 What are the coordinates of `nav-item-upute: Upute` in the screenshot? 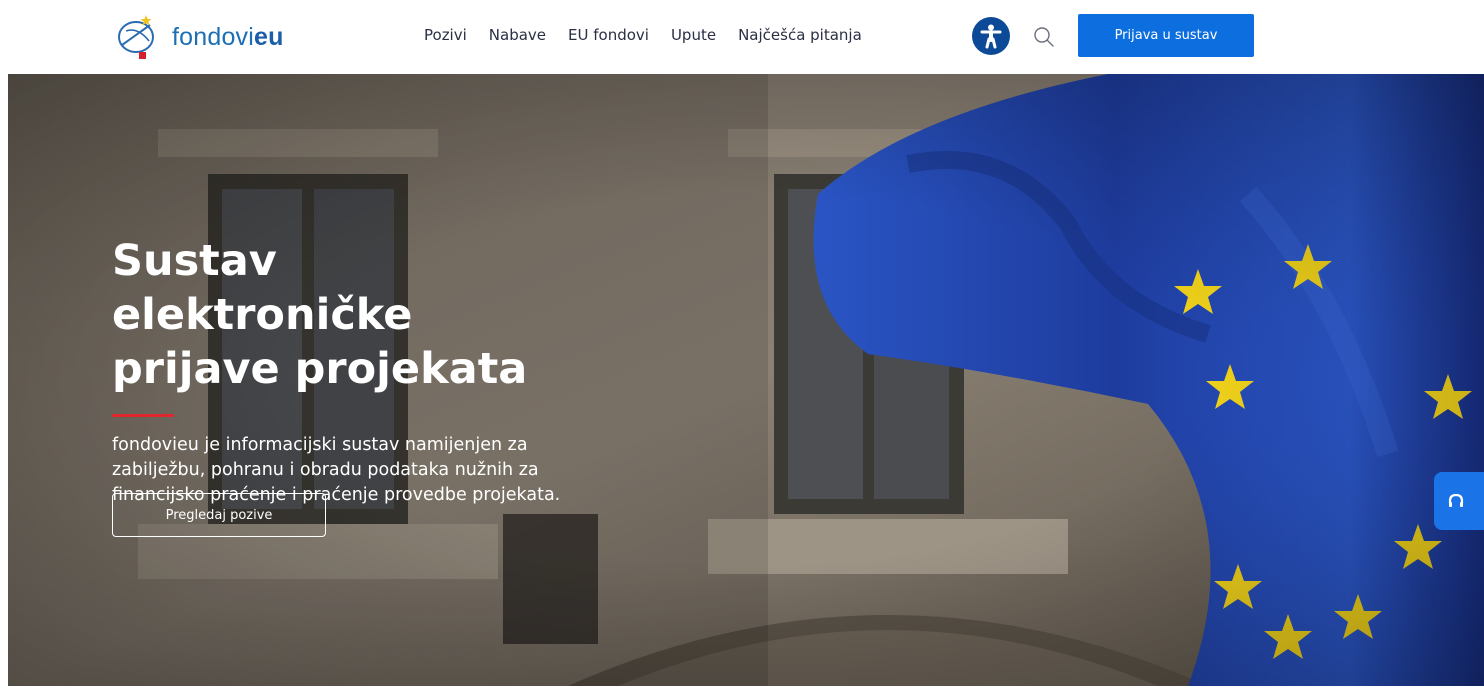 It's located at (693, 35).